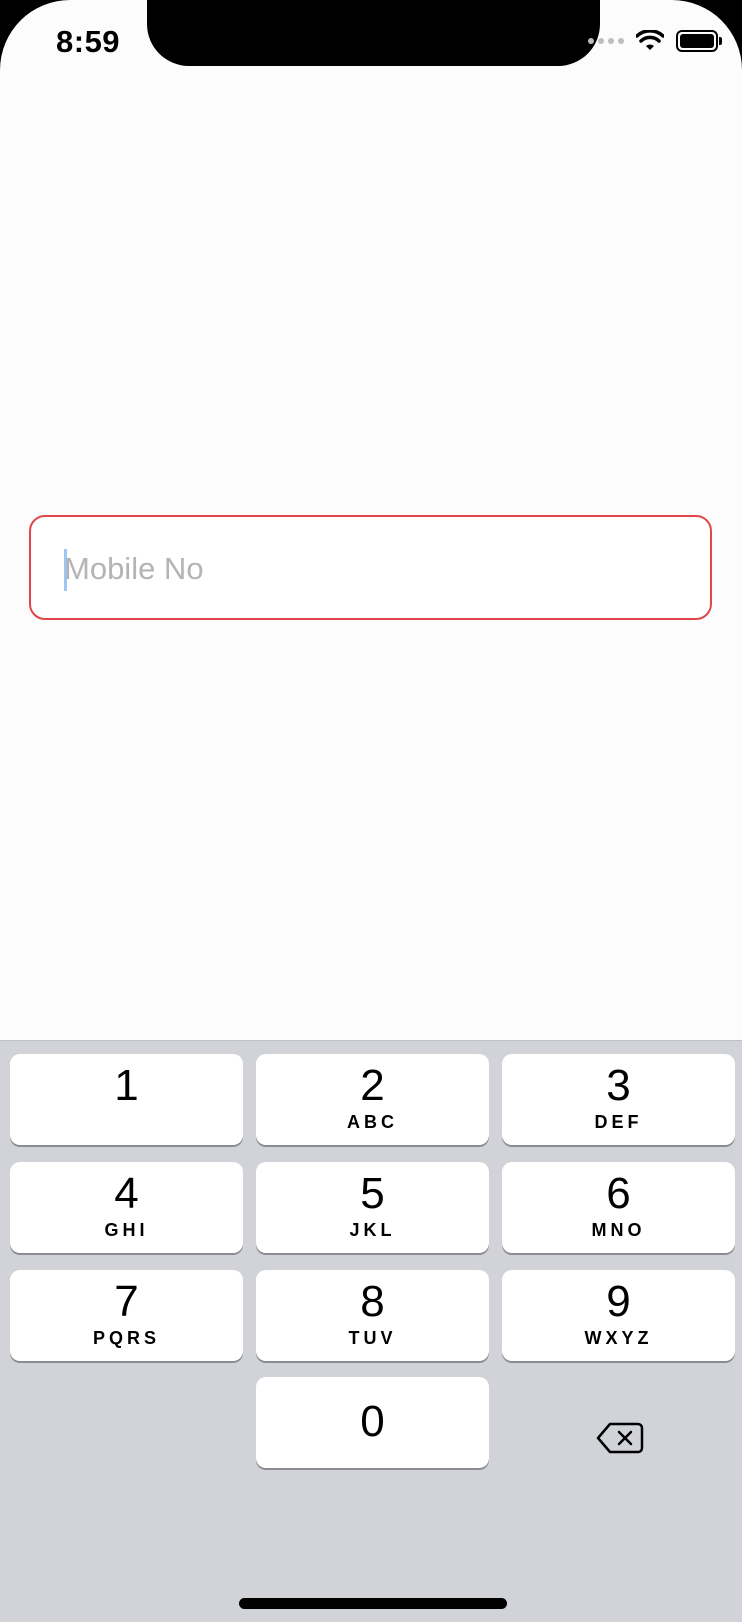  I want to click on key-digit: 5, so click(372, 1193).